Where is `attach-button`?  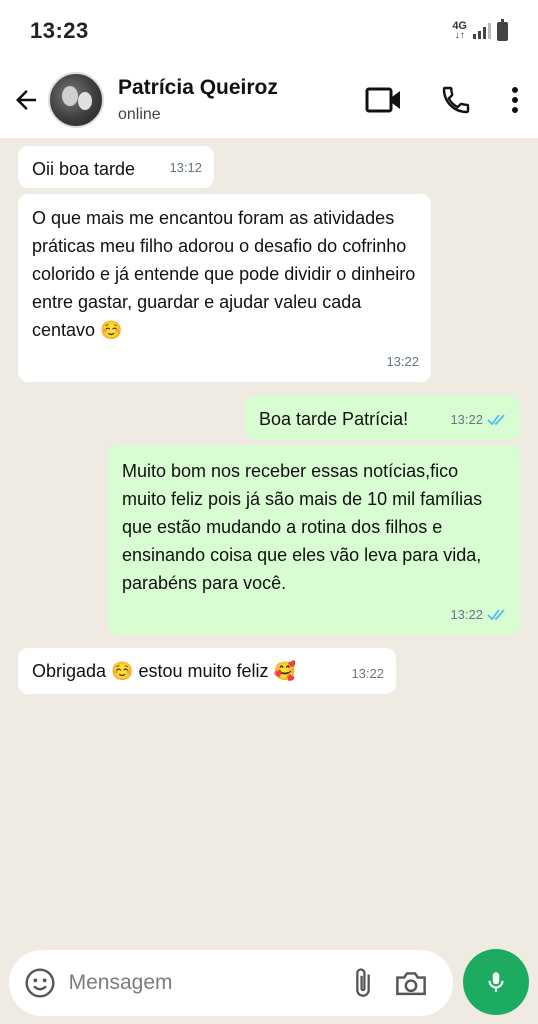
attach-button is located at coordinates (364, 983).